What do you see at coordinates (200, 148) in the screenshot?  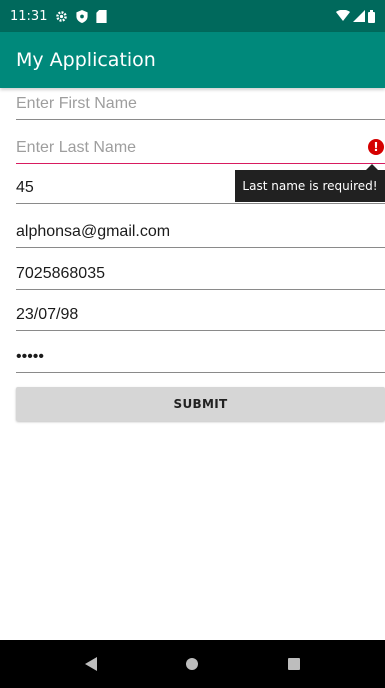 I see `last-name-field: Enter Last Name !` at bounding box center [200, 148].